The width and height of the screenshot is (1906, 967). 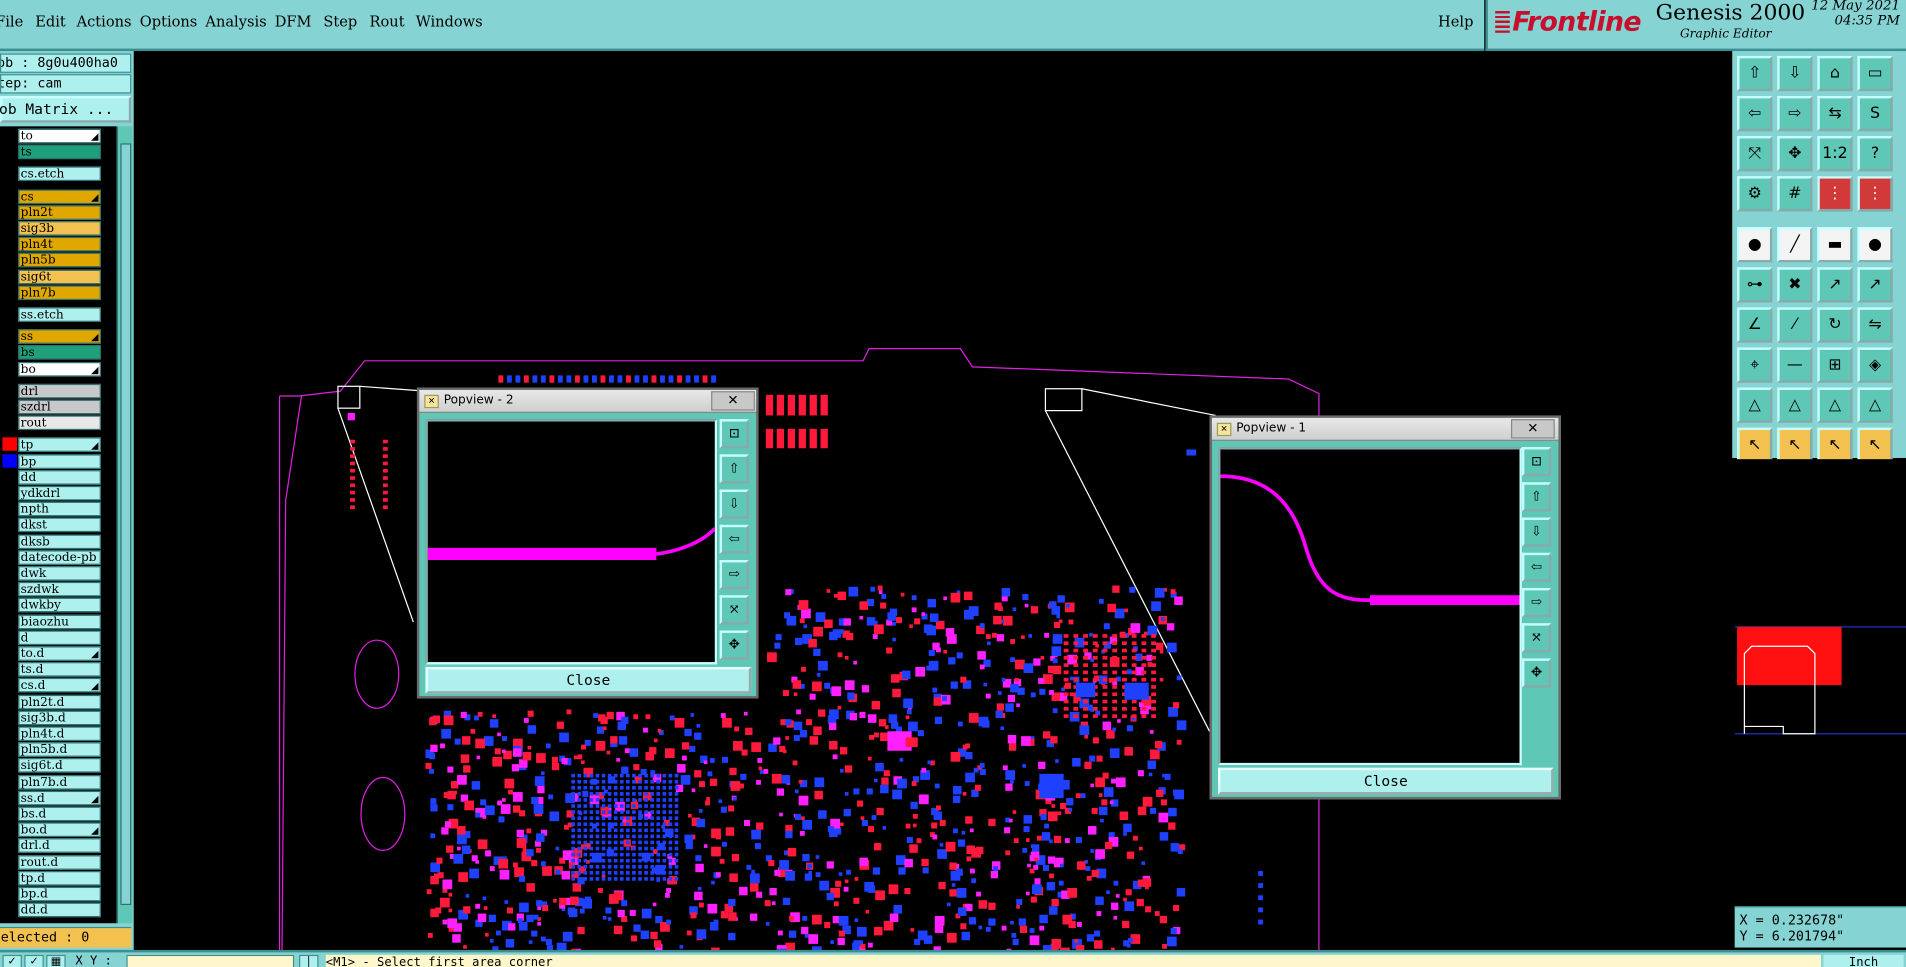 What do you see at coordinates (1755, 285) in the screenshot?
I see `connect-icon: ⊶` at bounding box center [1755, 285].